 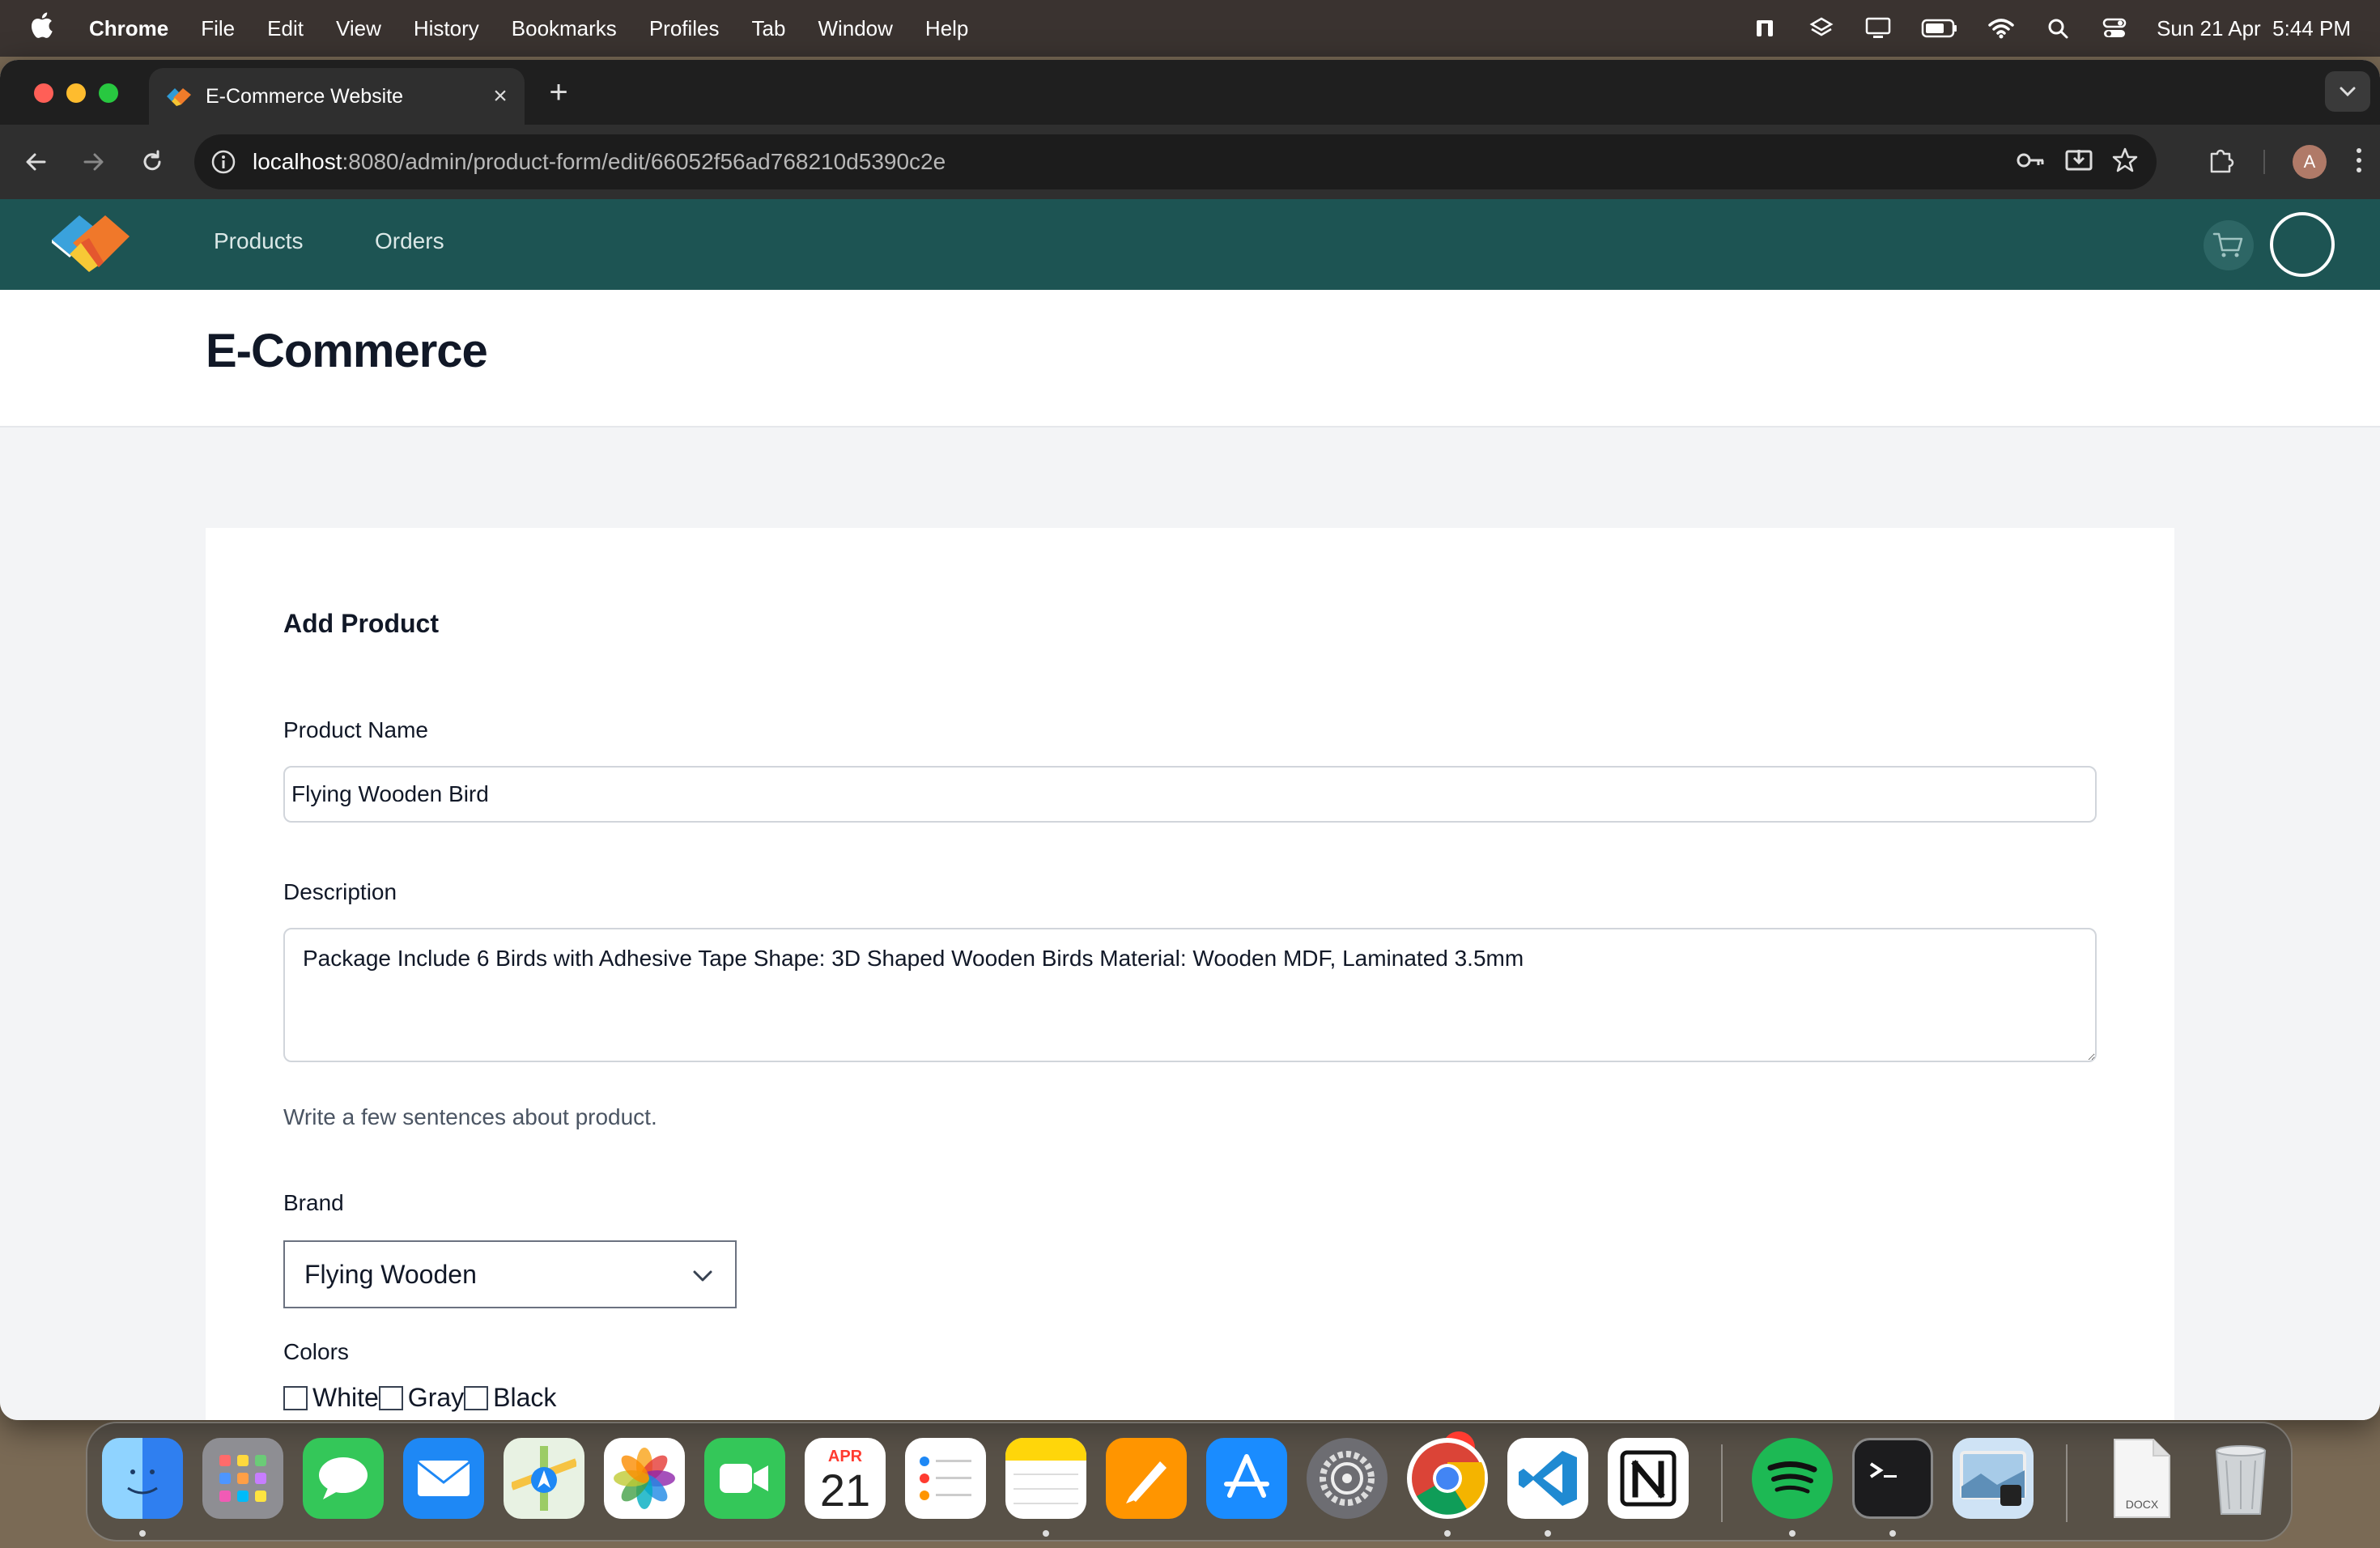 I want to click on menu-app-name: Chrome, so click(x=128, y=29).